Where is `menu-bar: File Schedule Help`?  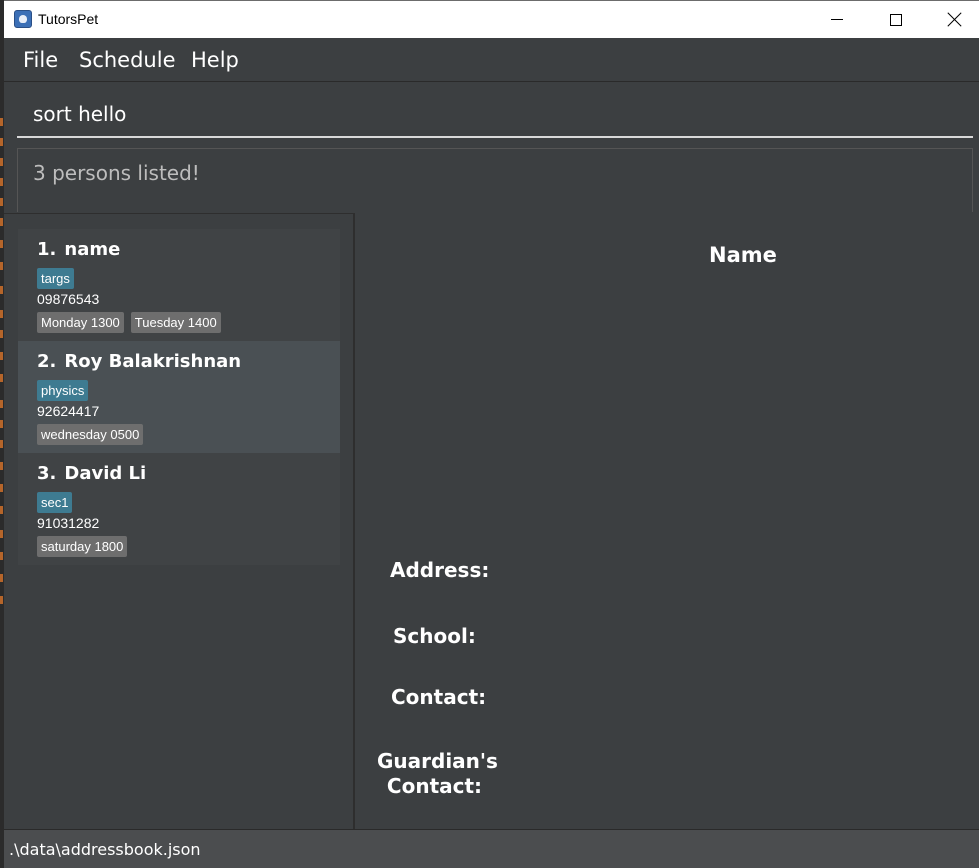 menu-bar: File Schedule Help is located at coordinates (491, 60).